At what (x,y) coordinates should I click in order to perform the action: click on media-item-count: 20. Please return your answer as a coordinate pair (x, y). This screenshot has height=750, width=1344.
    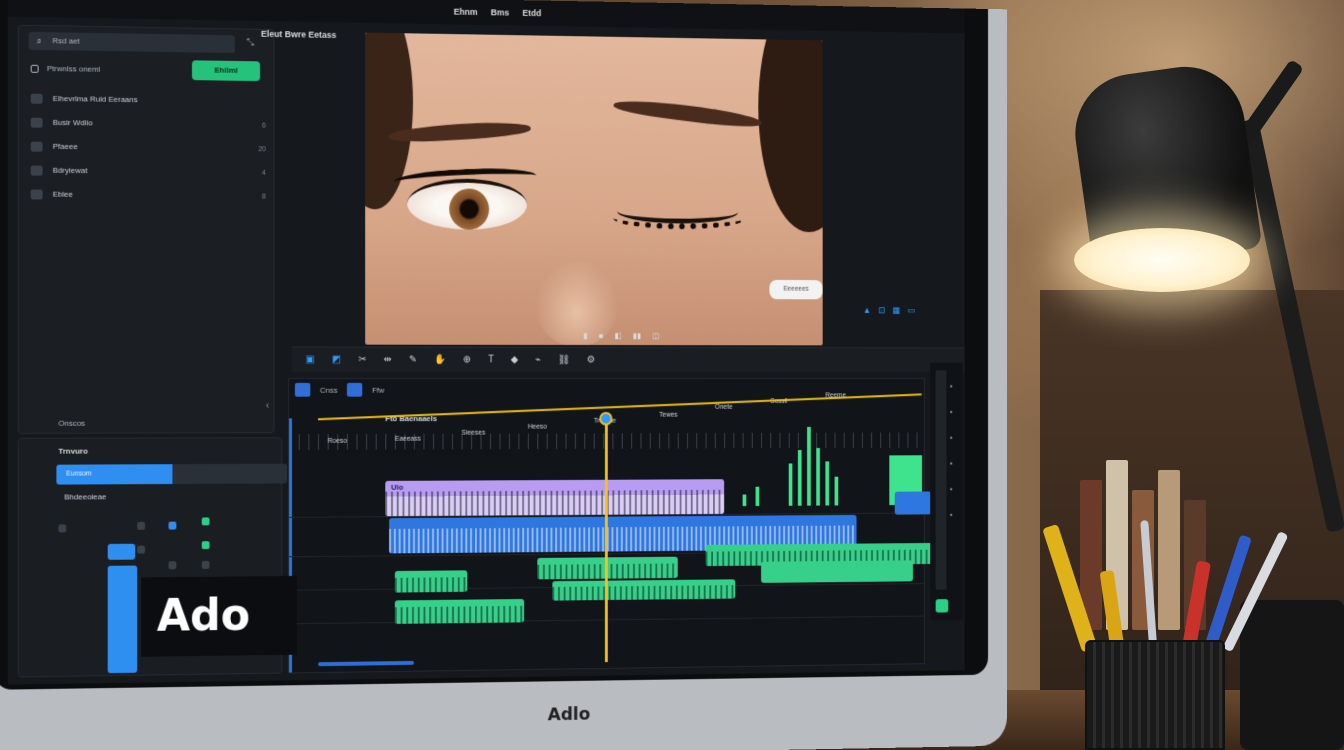
    Looking at the image, I should click on (262, 150).